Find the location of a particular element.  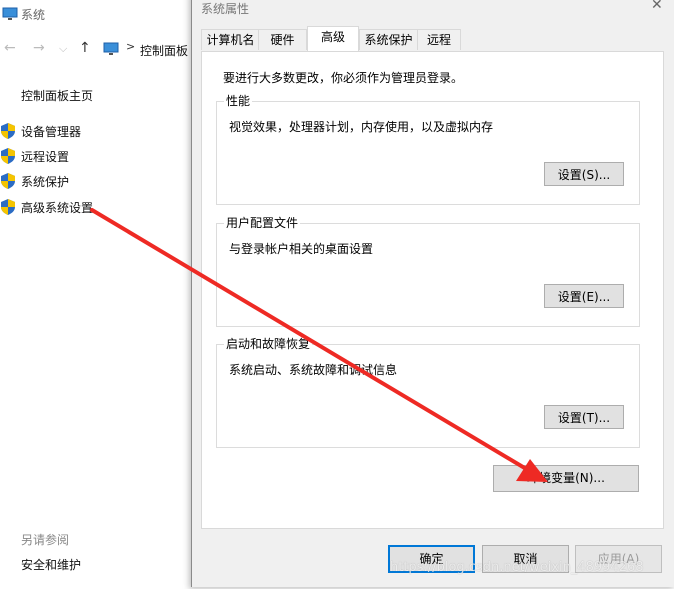

control-panel-home-link: 控制面板主页 is located at coordinates (57, 95).